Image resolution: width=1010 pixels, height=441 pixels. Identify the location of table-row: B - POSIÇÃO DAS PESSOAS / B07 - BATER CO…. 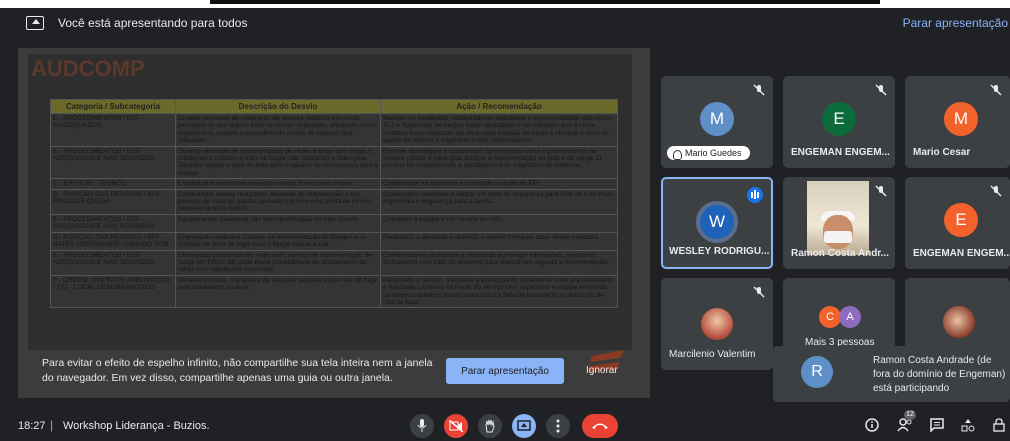
(334, 241).